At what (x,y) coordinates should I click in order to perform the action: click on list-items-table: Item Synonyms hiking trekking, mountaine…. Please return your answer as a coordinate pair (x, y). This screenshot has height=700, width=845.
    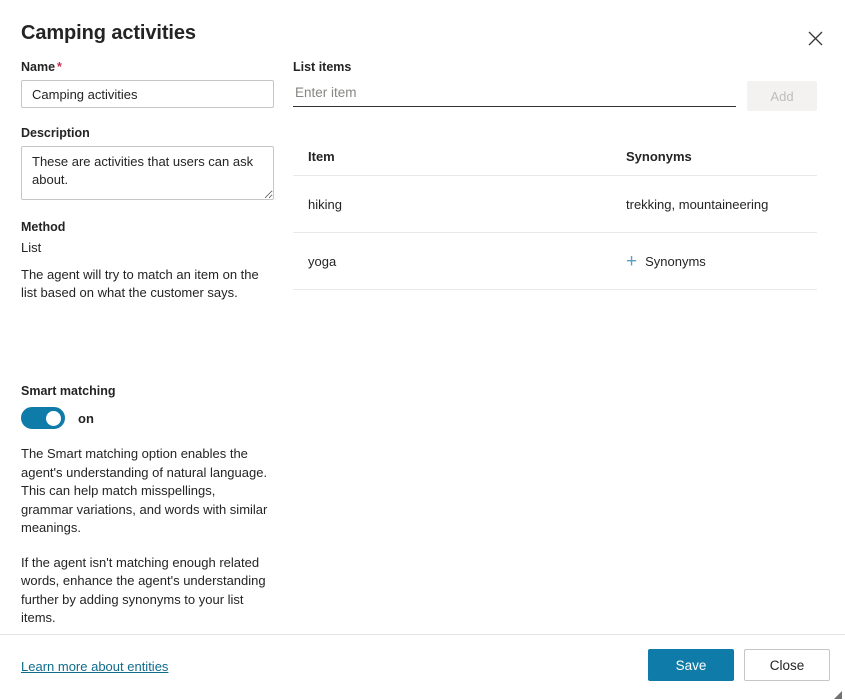
    Looking at the image, I should click on (555, 219).